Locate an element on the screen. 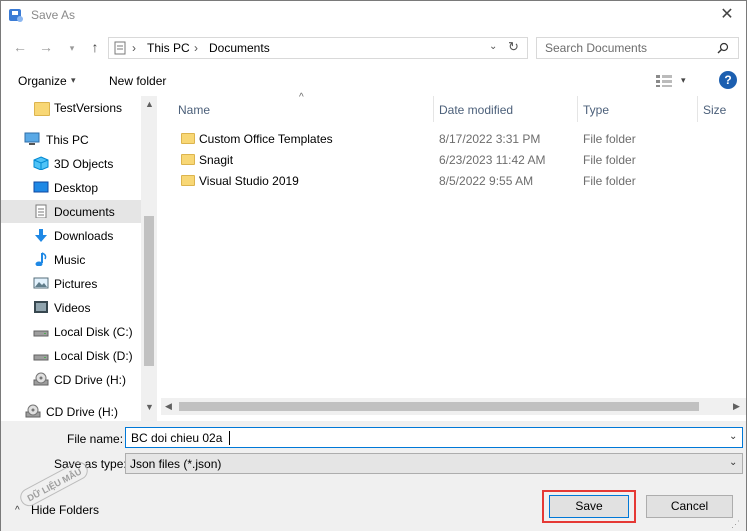 The height and width of the screenshot is (531, 747). nav-item-testversions: TestVersions is located at coordinates (71, 107).